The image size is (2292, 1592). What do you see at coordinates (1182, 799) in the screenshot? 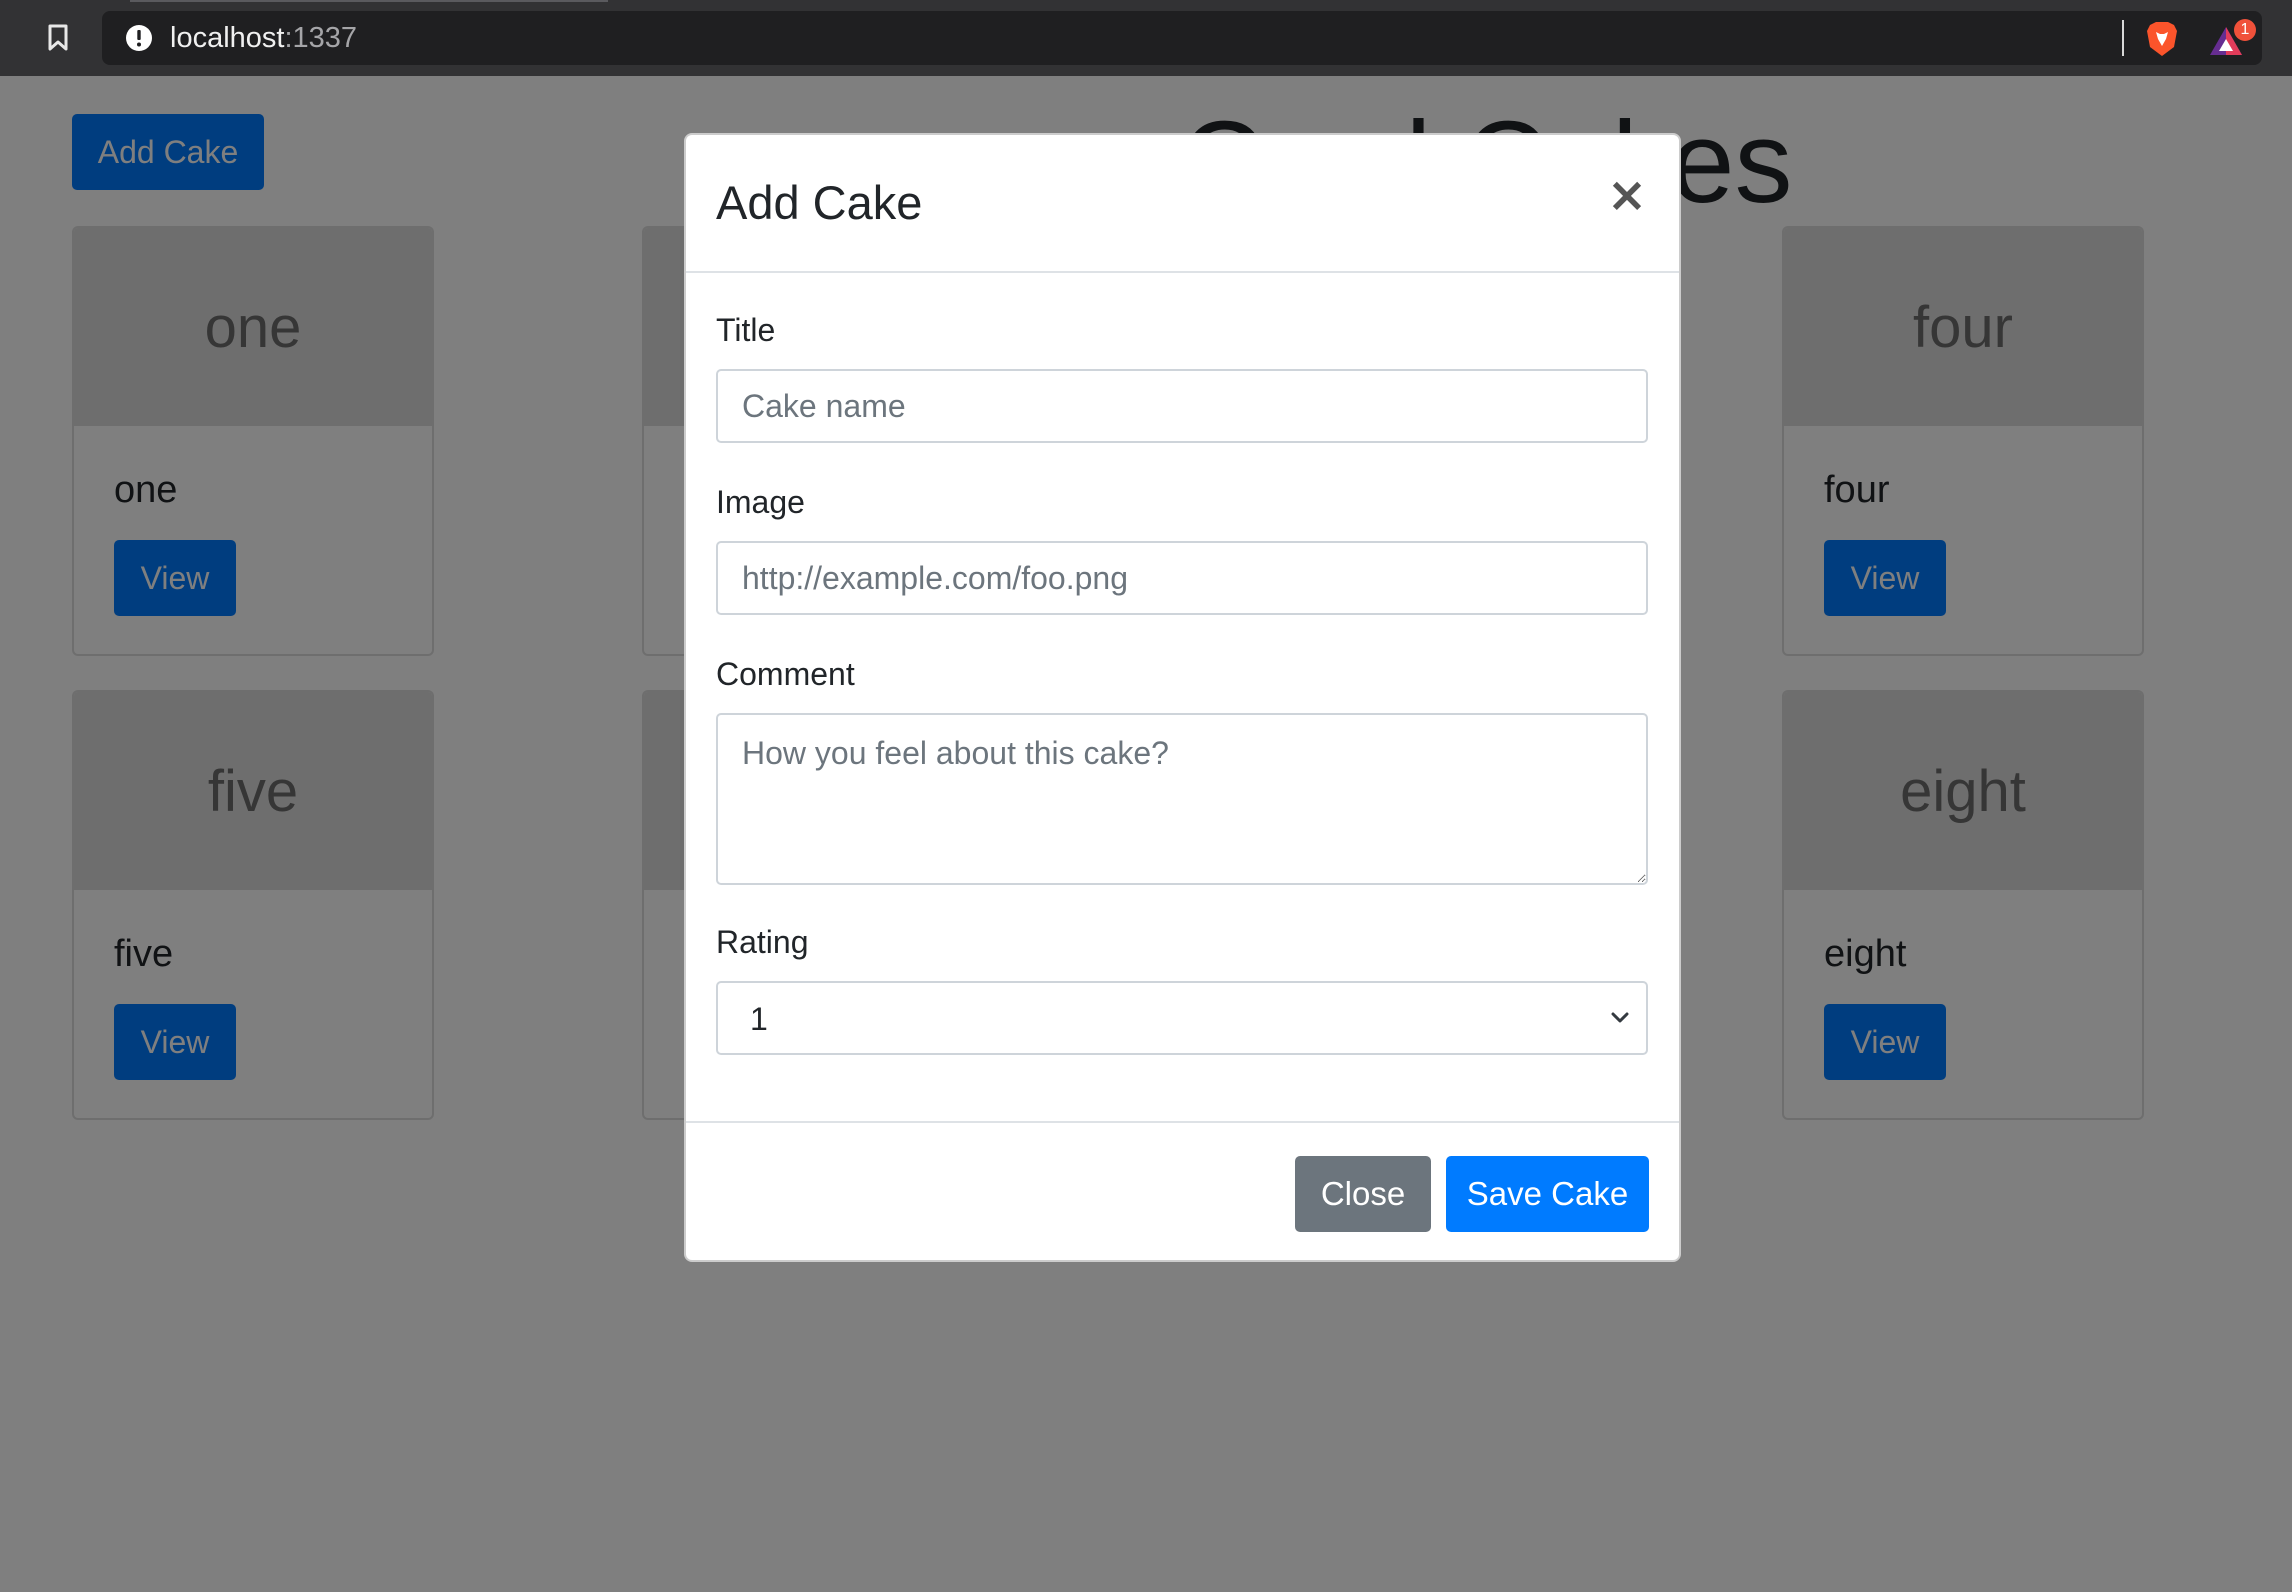
I see `comment-textarea` at bounding box center [1182, 799].